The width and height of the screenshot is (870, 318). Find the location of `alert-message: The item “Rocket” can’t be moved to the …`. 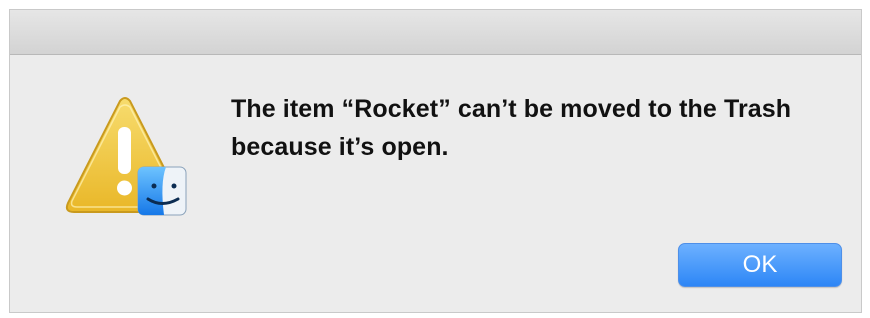

alert-message: The item “Rocket” can’t be moved to the … is located at coordinates (511, 128).